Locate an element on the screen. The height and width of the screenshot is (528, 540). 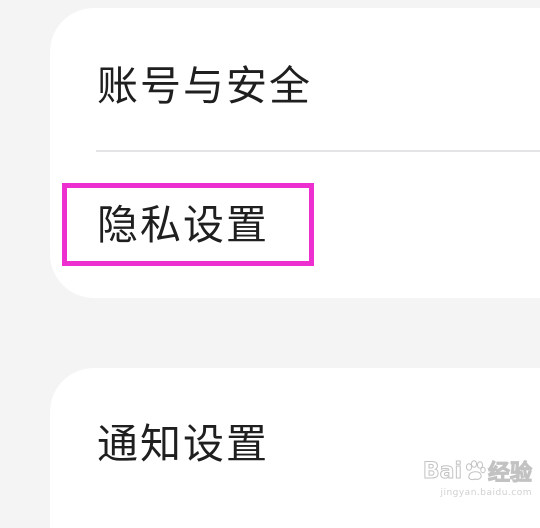
watermark-logo: Bai 经验 is located at coordinates (477, 471).